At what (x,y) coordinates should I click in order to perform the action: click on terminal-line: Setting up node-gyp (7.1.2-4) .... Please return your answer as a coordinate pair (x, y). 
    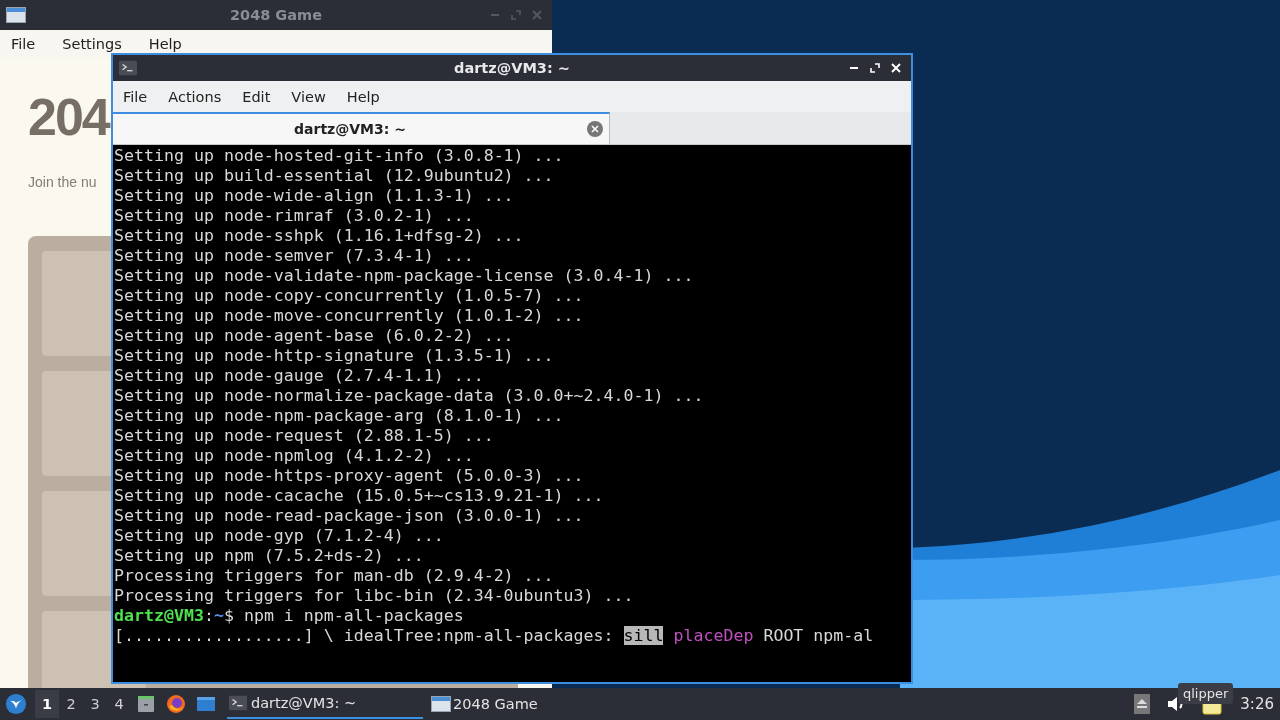
    Looking at the image, I should click on (279, 536).